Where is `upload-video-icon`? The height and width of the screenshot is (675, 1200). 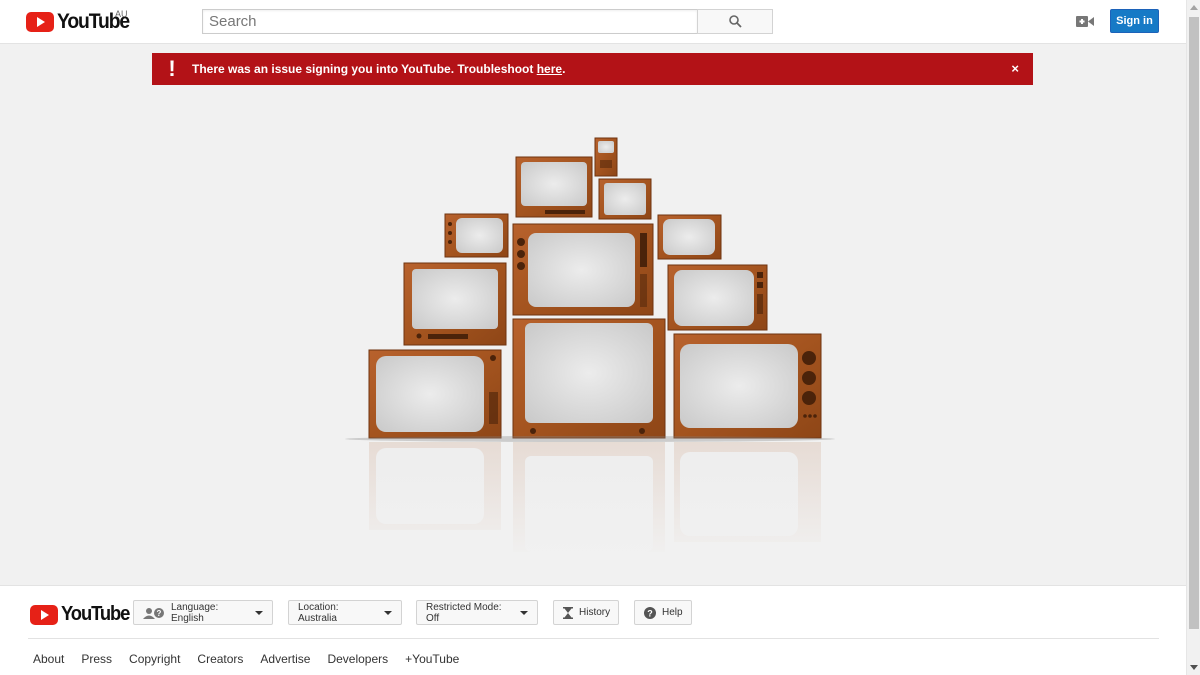
upload-video-icon is located at coordinates (1085, 21).